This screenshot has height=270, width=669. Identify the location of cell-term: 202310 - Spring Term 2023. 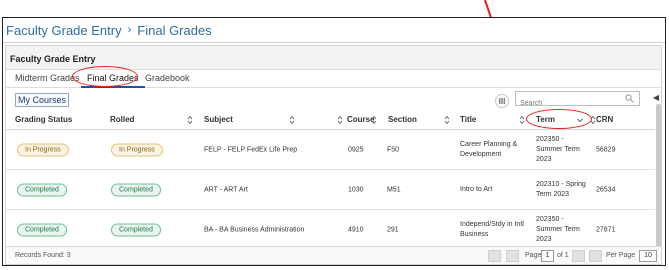
(561, 189).